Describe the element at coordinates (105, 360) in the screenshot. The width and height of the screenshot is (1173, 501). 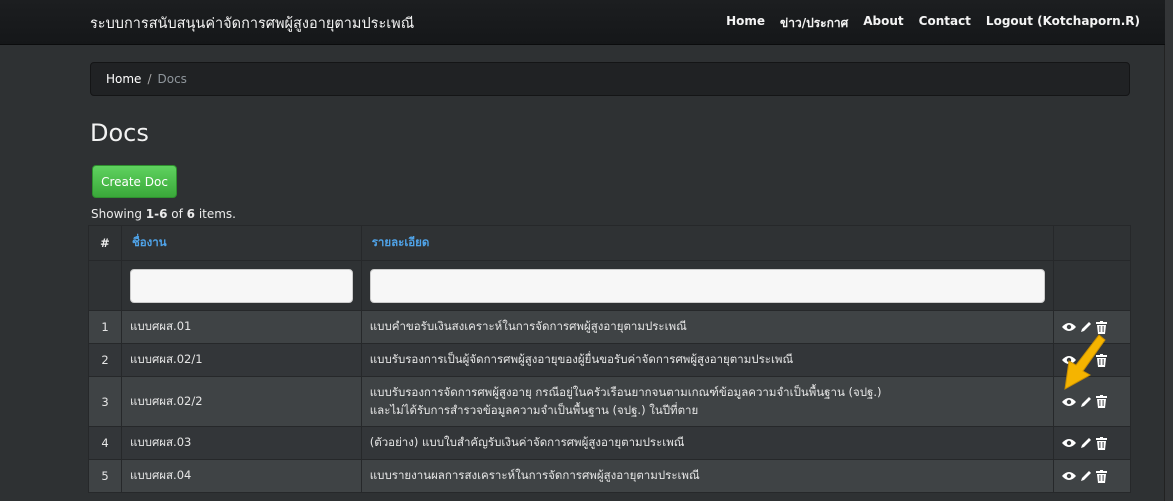
I see `row-number: 2` at that location.